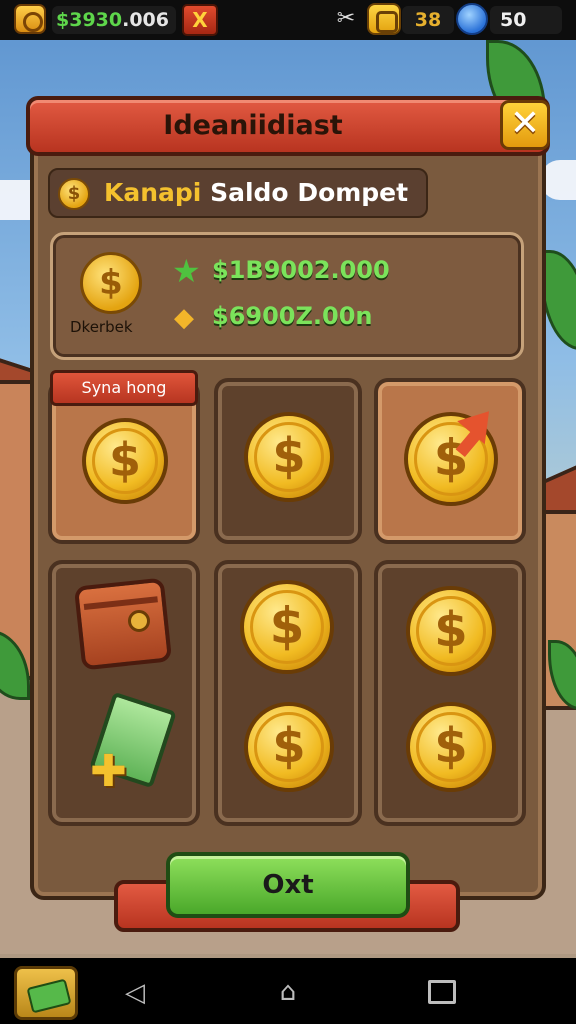  I want to click on gem-small-icon: ◆, so click(184, 318).